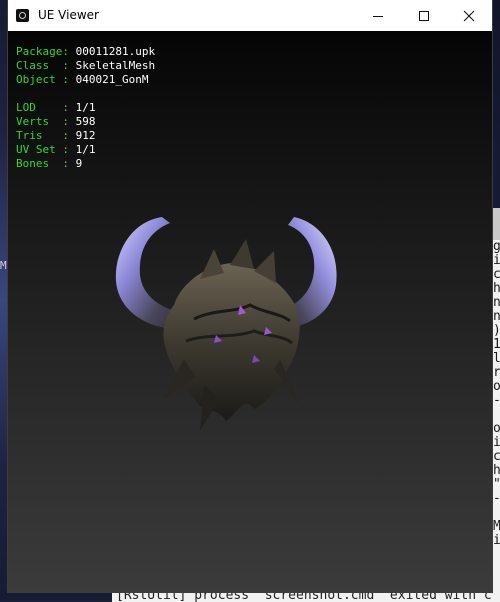 The height and width of the screenshot is (602, 500). I want to click on background-terminal-window: gichnn)1lro-oich"-Mi, so click(496, 404).